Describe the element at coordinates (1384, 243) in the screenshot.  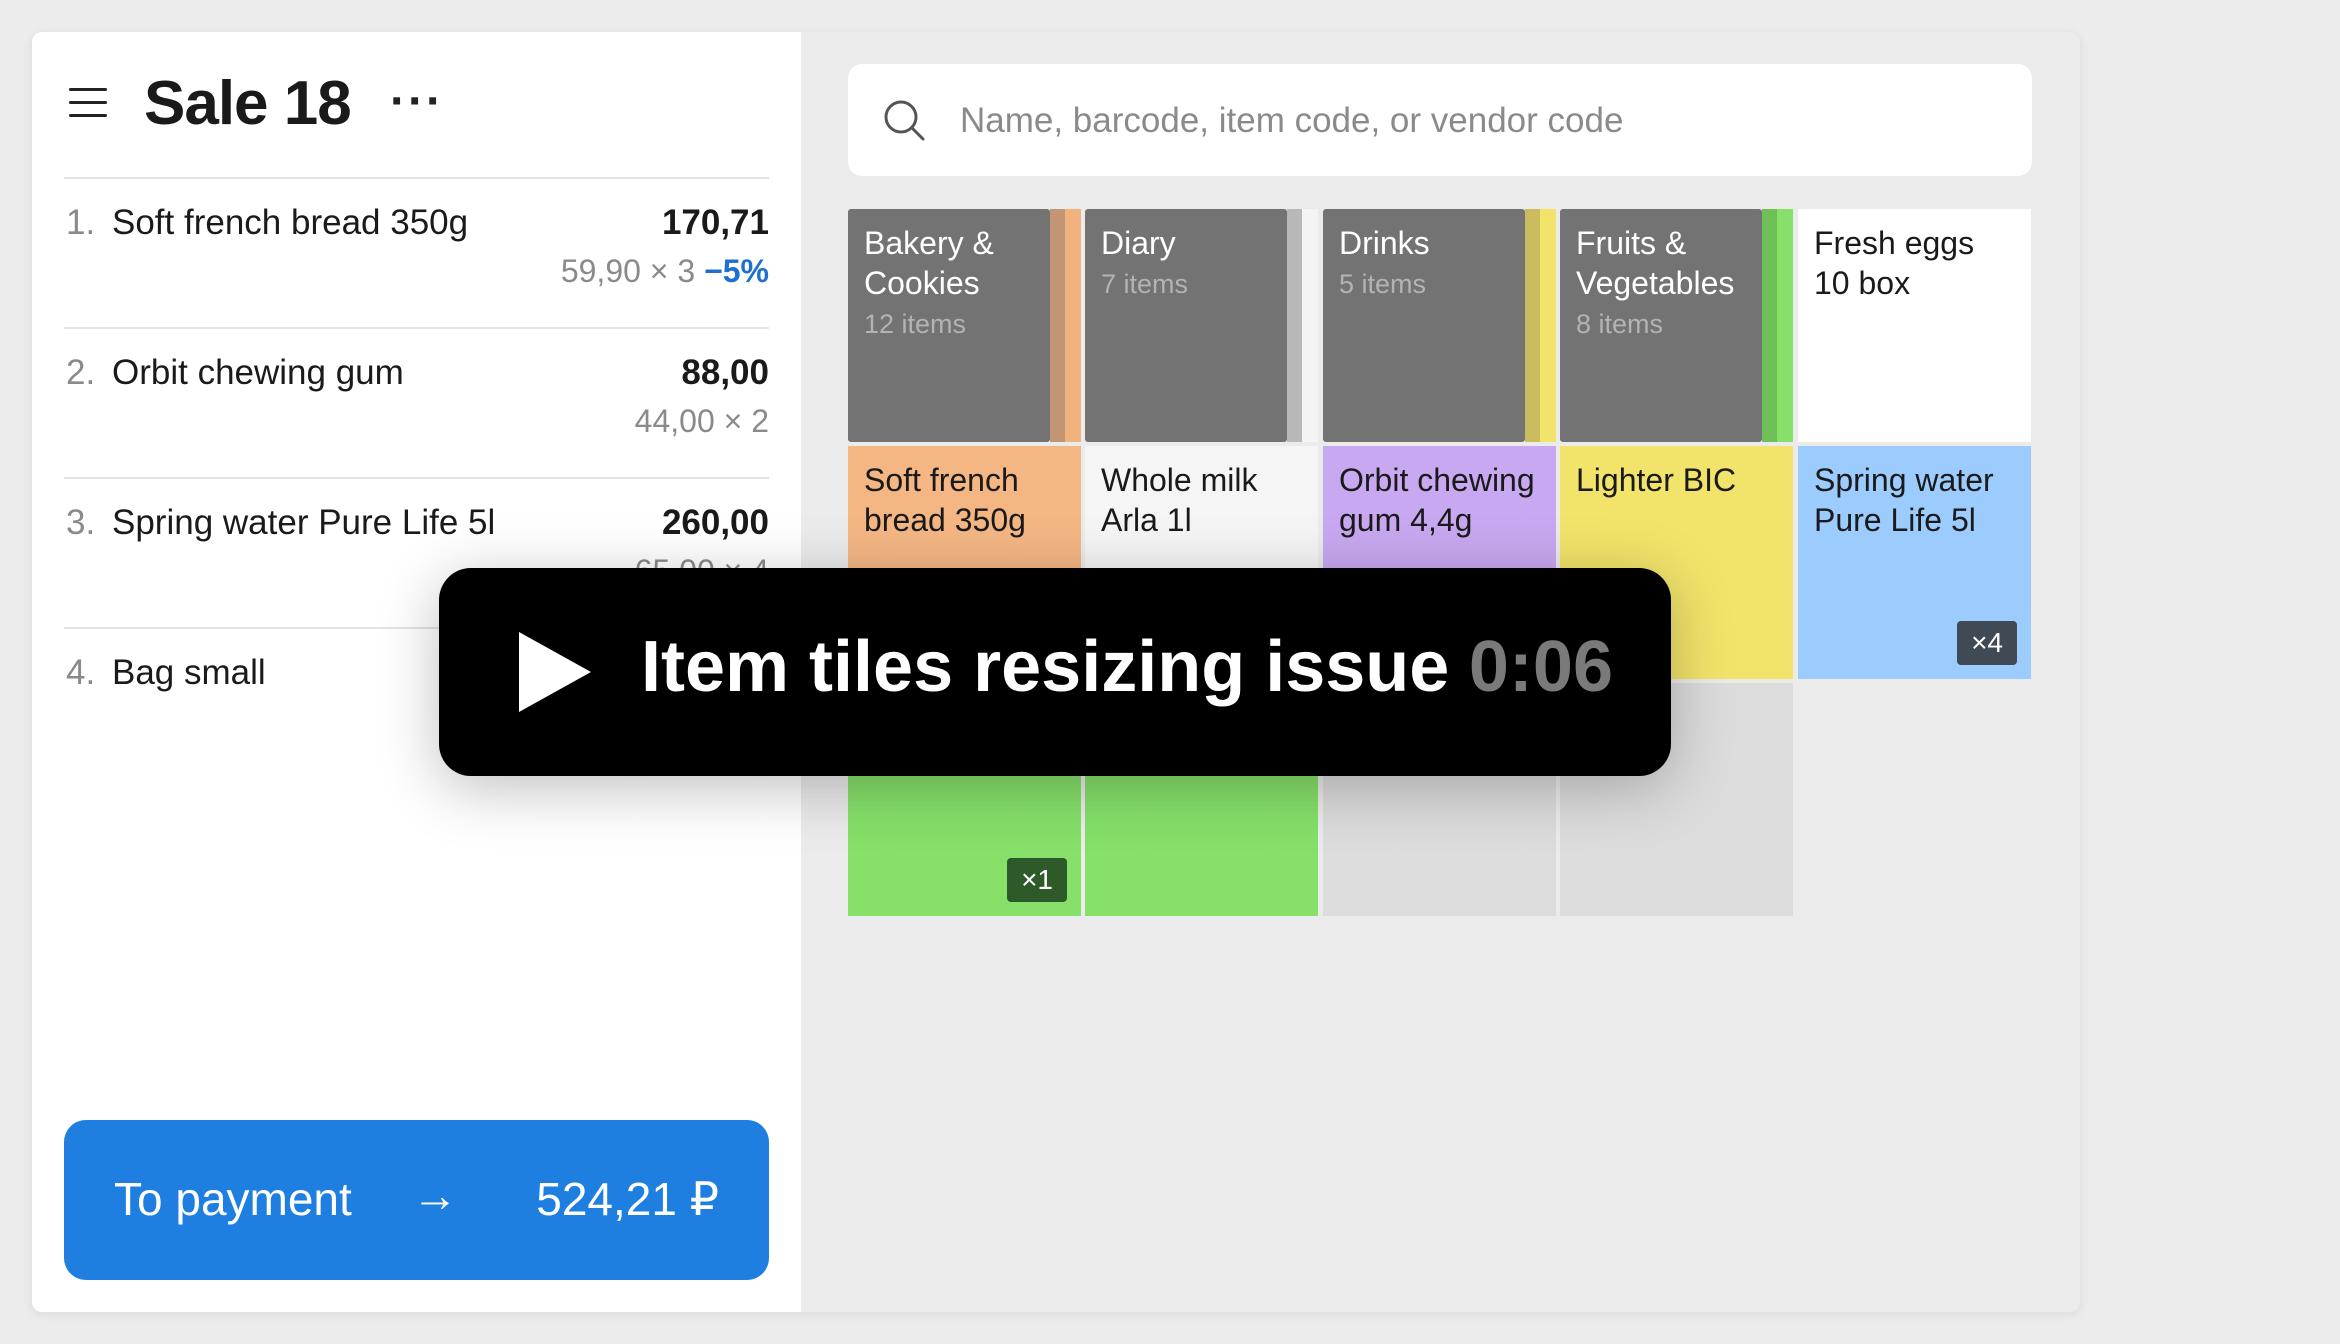
I see `tile-name: Drinks` at that location.